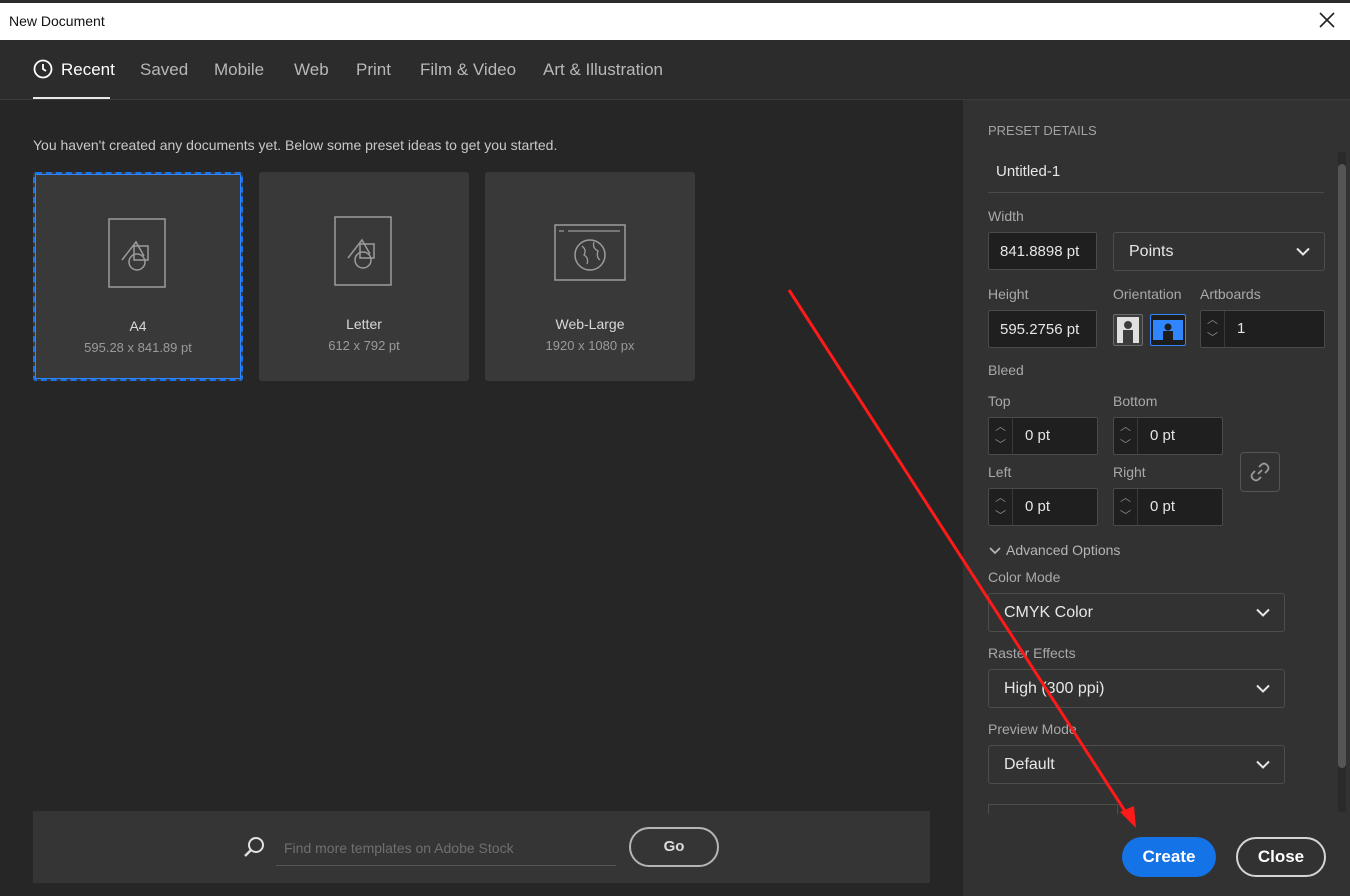 This screenshot has width=1350, height=896. What do you see at coordinates (138, 347) in the screenshot?
I see `preset-dimensions: 595.28 x 841.89 pt` at bounding box center [138, 347].